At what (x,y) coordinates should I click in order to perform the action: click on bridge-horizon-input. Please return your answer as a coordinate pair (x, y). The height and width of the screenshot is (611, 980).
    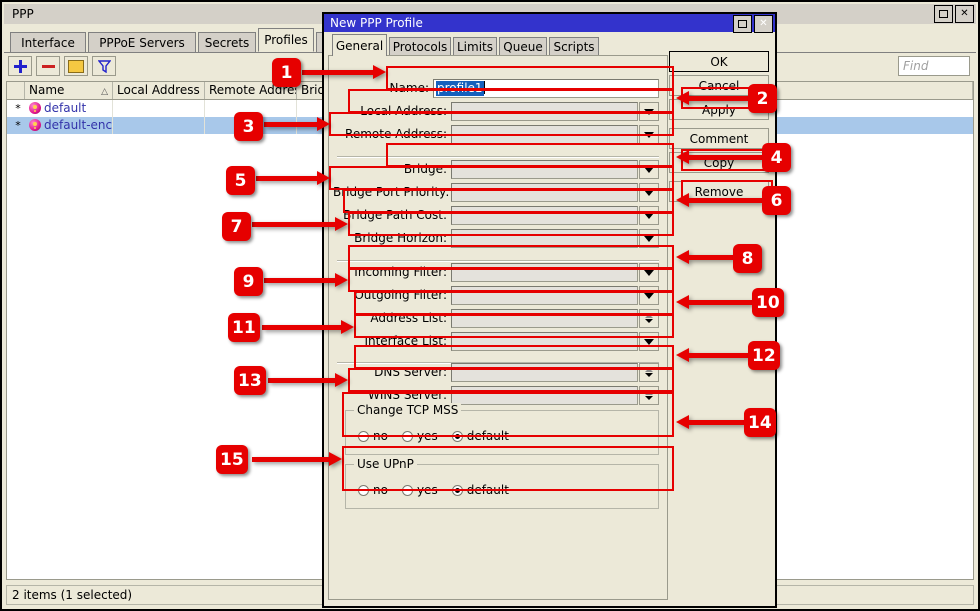
    Looking at the image, I should click on (544, 238).